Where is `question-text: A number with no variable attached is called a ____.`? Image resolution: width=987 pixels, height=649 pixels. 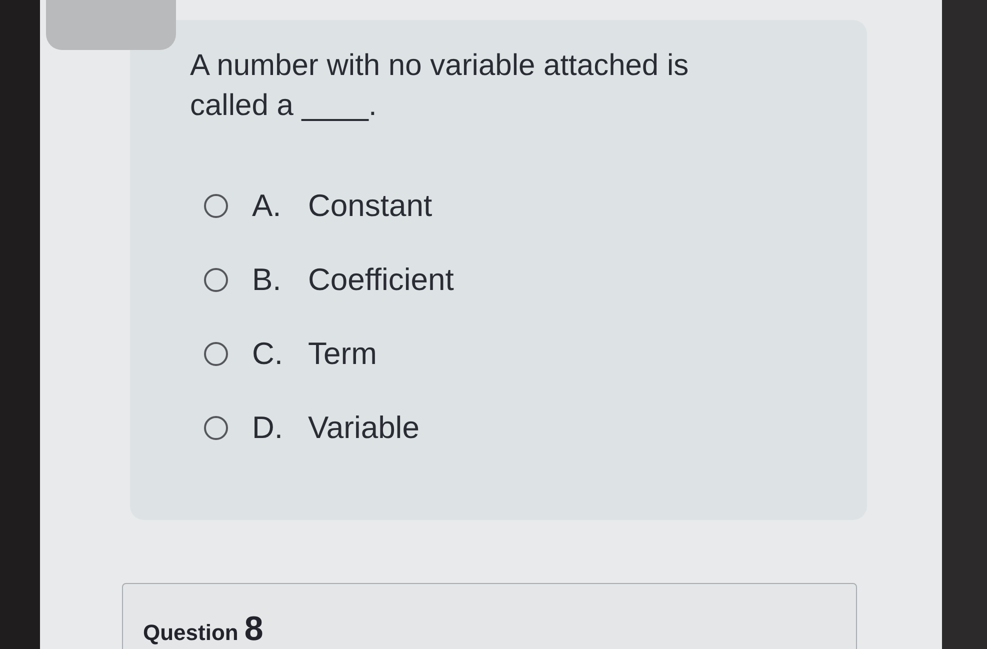 question-text: A number with no variable attached is called a ____. is located at coordinates (440, 86).